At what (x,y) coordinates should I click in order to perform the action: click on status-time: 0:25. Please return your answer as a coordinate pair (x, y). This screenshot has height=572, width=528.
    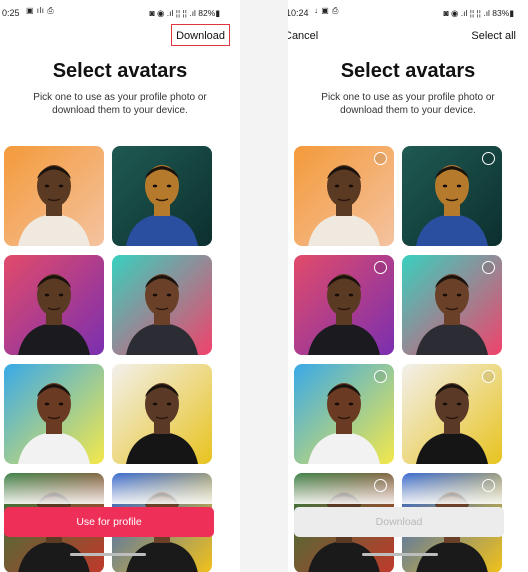
    Looking at the image, I should click on (11, 13).